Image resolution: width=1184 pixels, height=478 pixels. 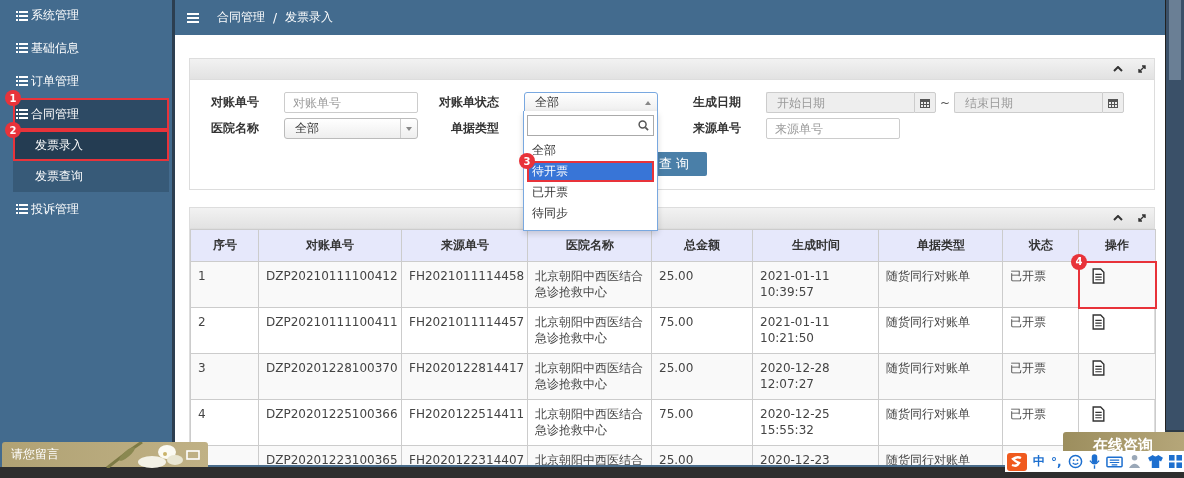 I want to click on dropdown-option: 已开票, so click(x=590, y=192).